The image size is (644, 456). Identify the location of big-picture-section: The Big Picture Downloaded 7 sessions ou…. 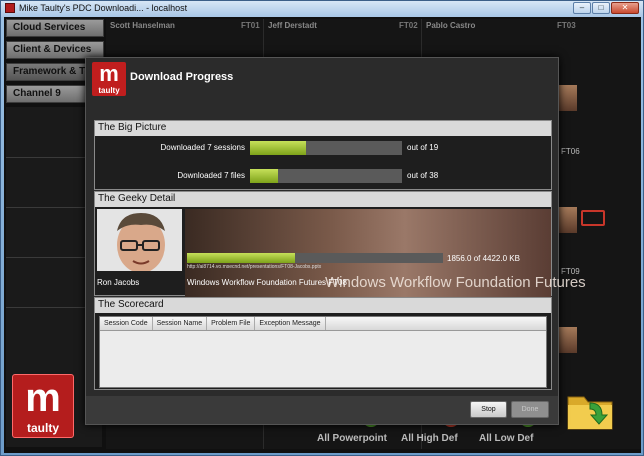
(323, 155).